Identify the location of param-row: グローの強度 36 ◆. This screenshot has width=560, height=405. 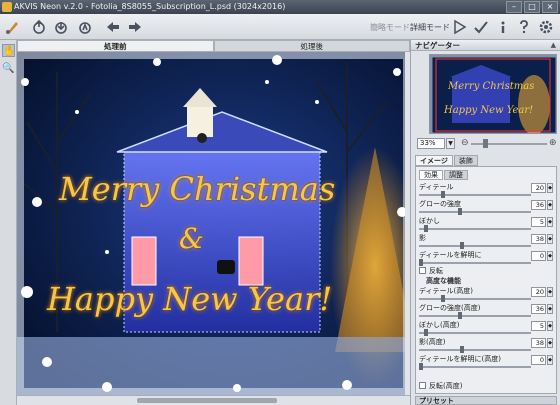
(486, 208).